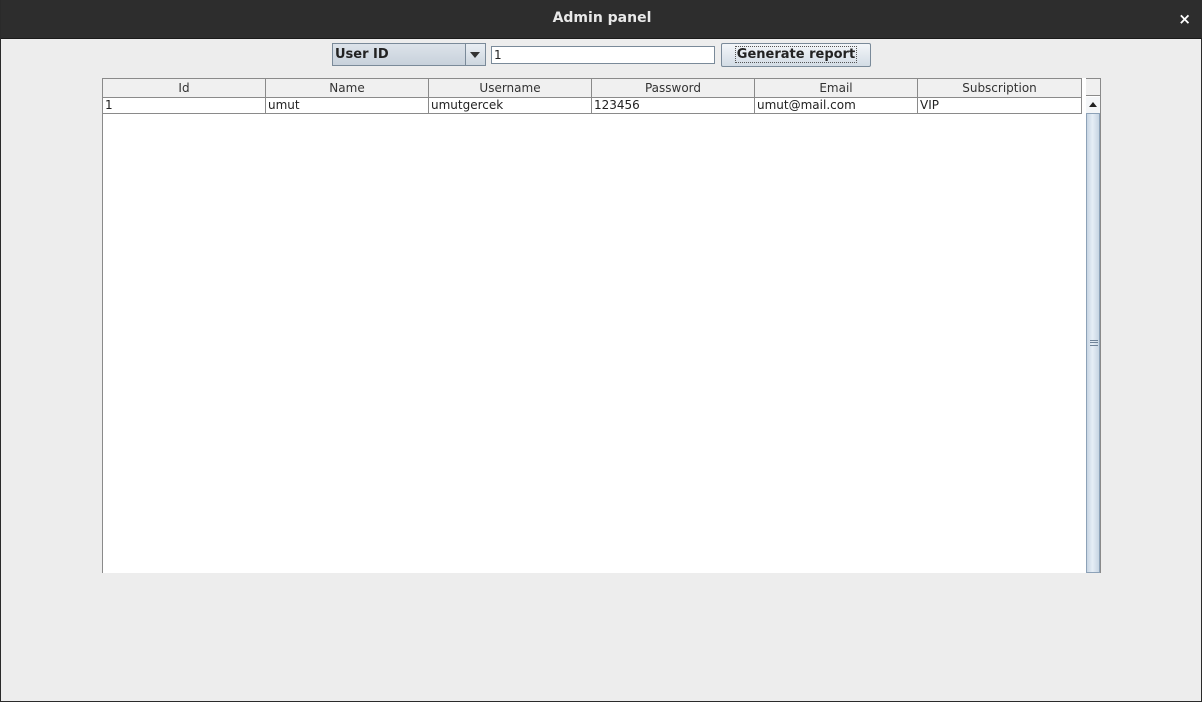  What do you see at coordinates (347, 88) in the screenshot?
I see `column-header-name: Name` at bounding box center [347, 88].